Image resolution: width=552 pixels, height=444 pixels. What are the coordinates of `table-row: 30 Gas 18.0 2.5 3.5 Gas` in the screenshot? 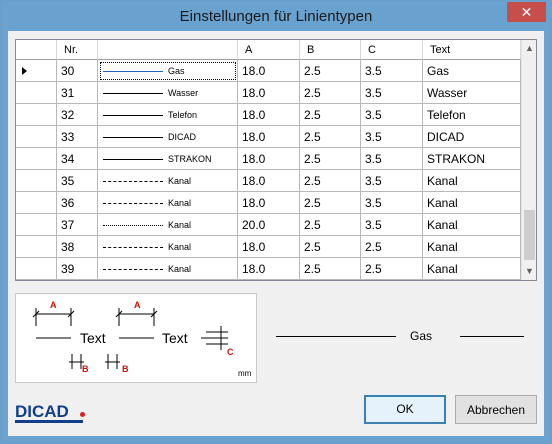 It's located at (268, 71).